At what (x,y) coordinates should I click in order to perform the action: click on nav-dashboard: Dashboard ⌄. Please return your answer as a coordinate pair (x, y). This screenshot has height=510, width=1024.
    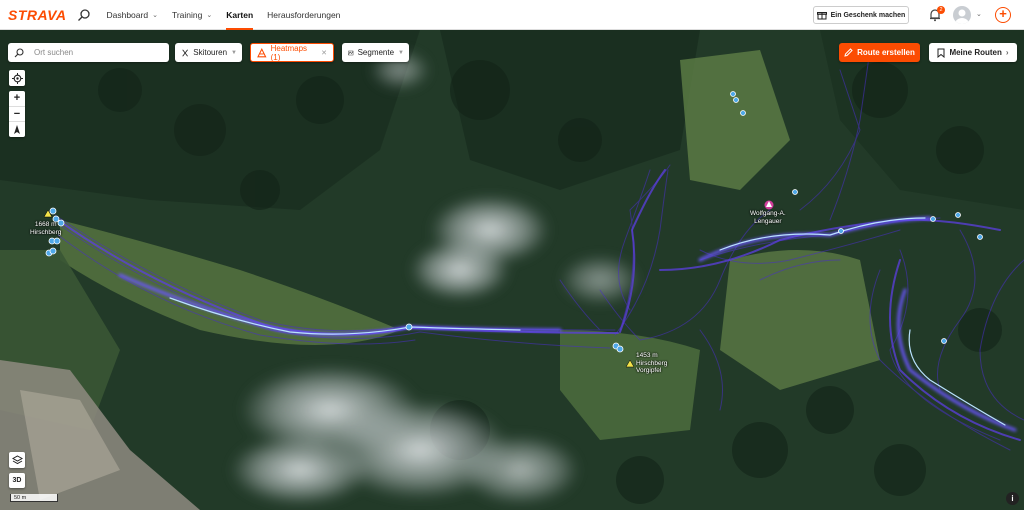
    Looking at the image, I should click on (131, 15).